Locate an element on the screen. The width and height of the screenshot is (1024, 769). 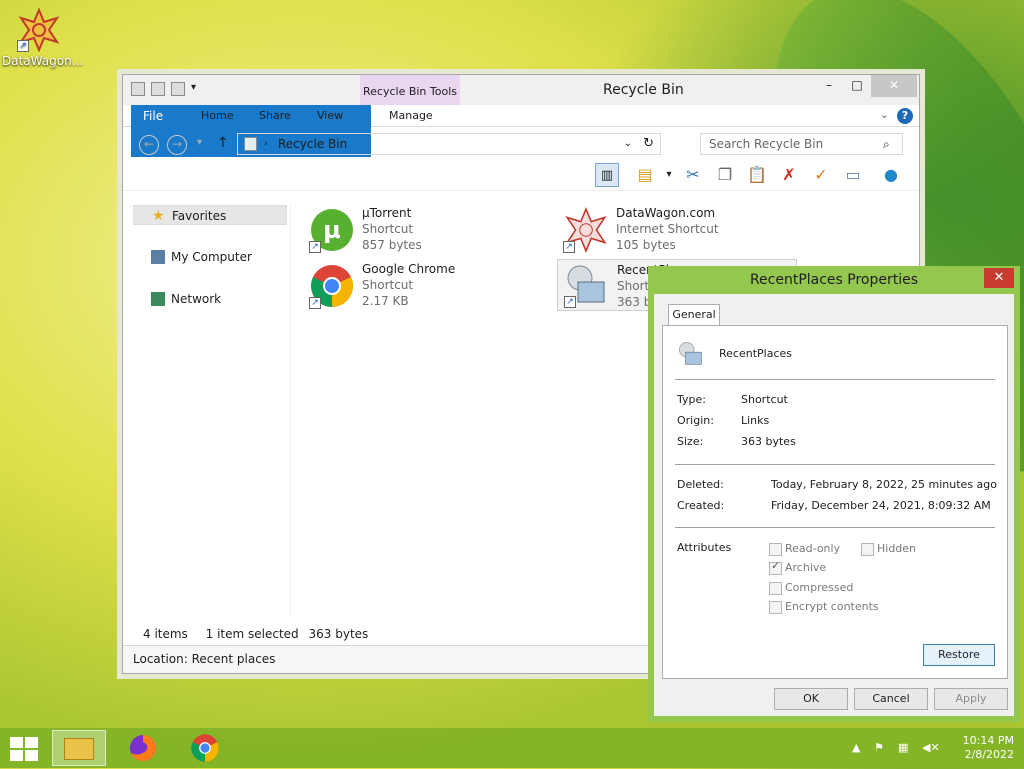
file-type: Internet Shortcut is located at coordinates (667, 229).